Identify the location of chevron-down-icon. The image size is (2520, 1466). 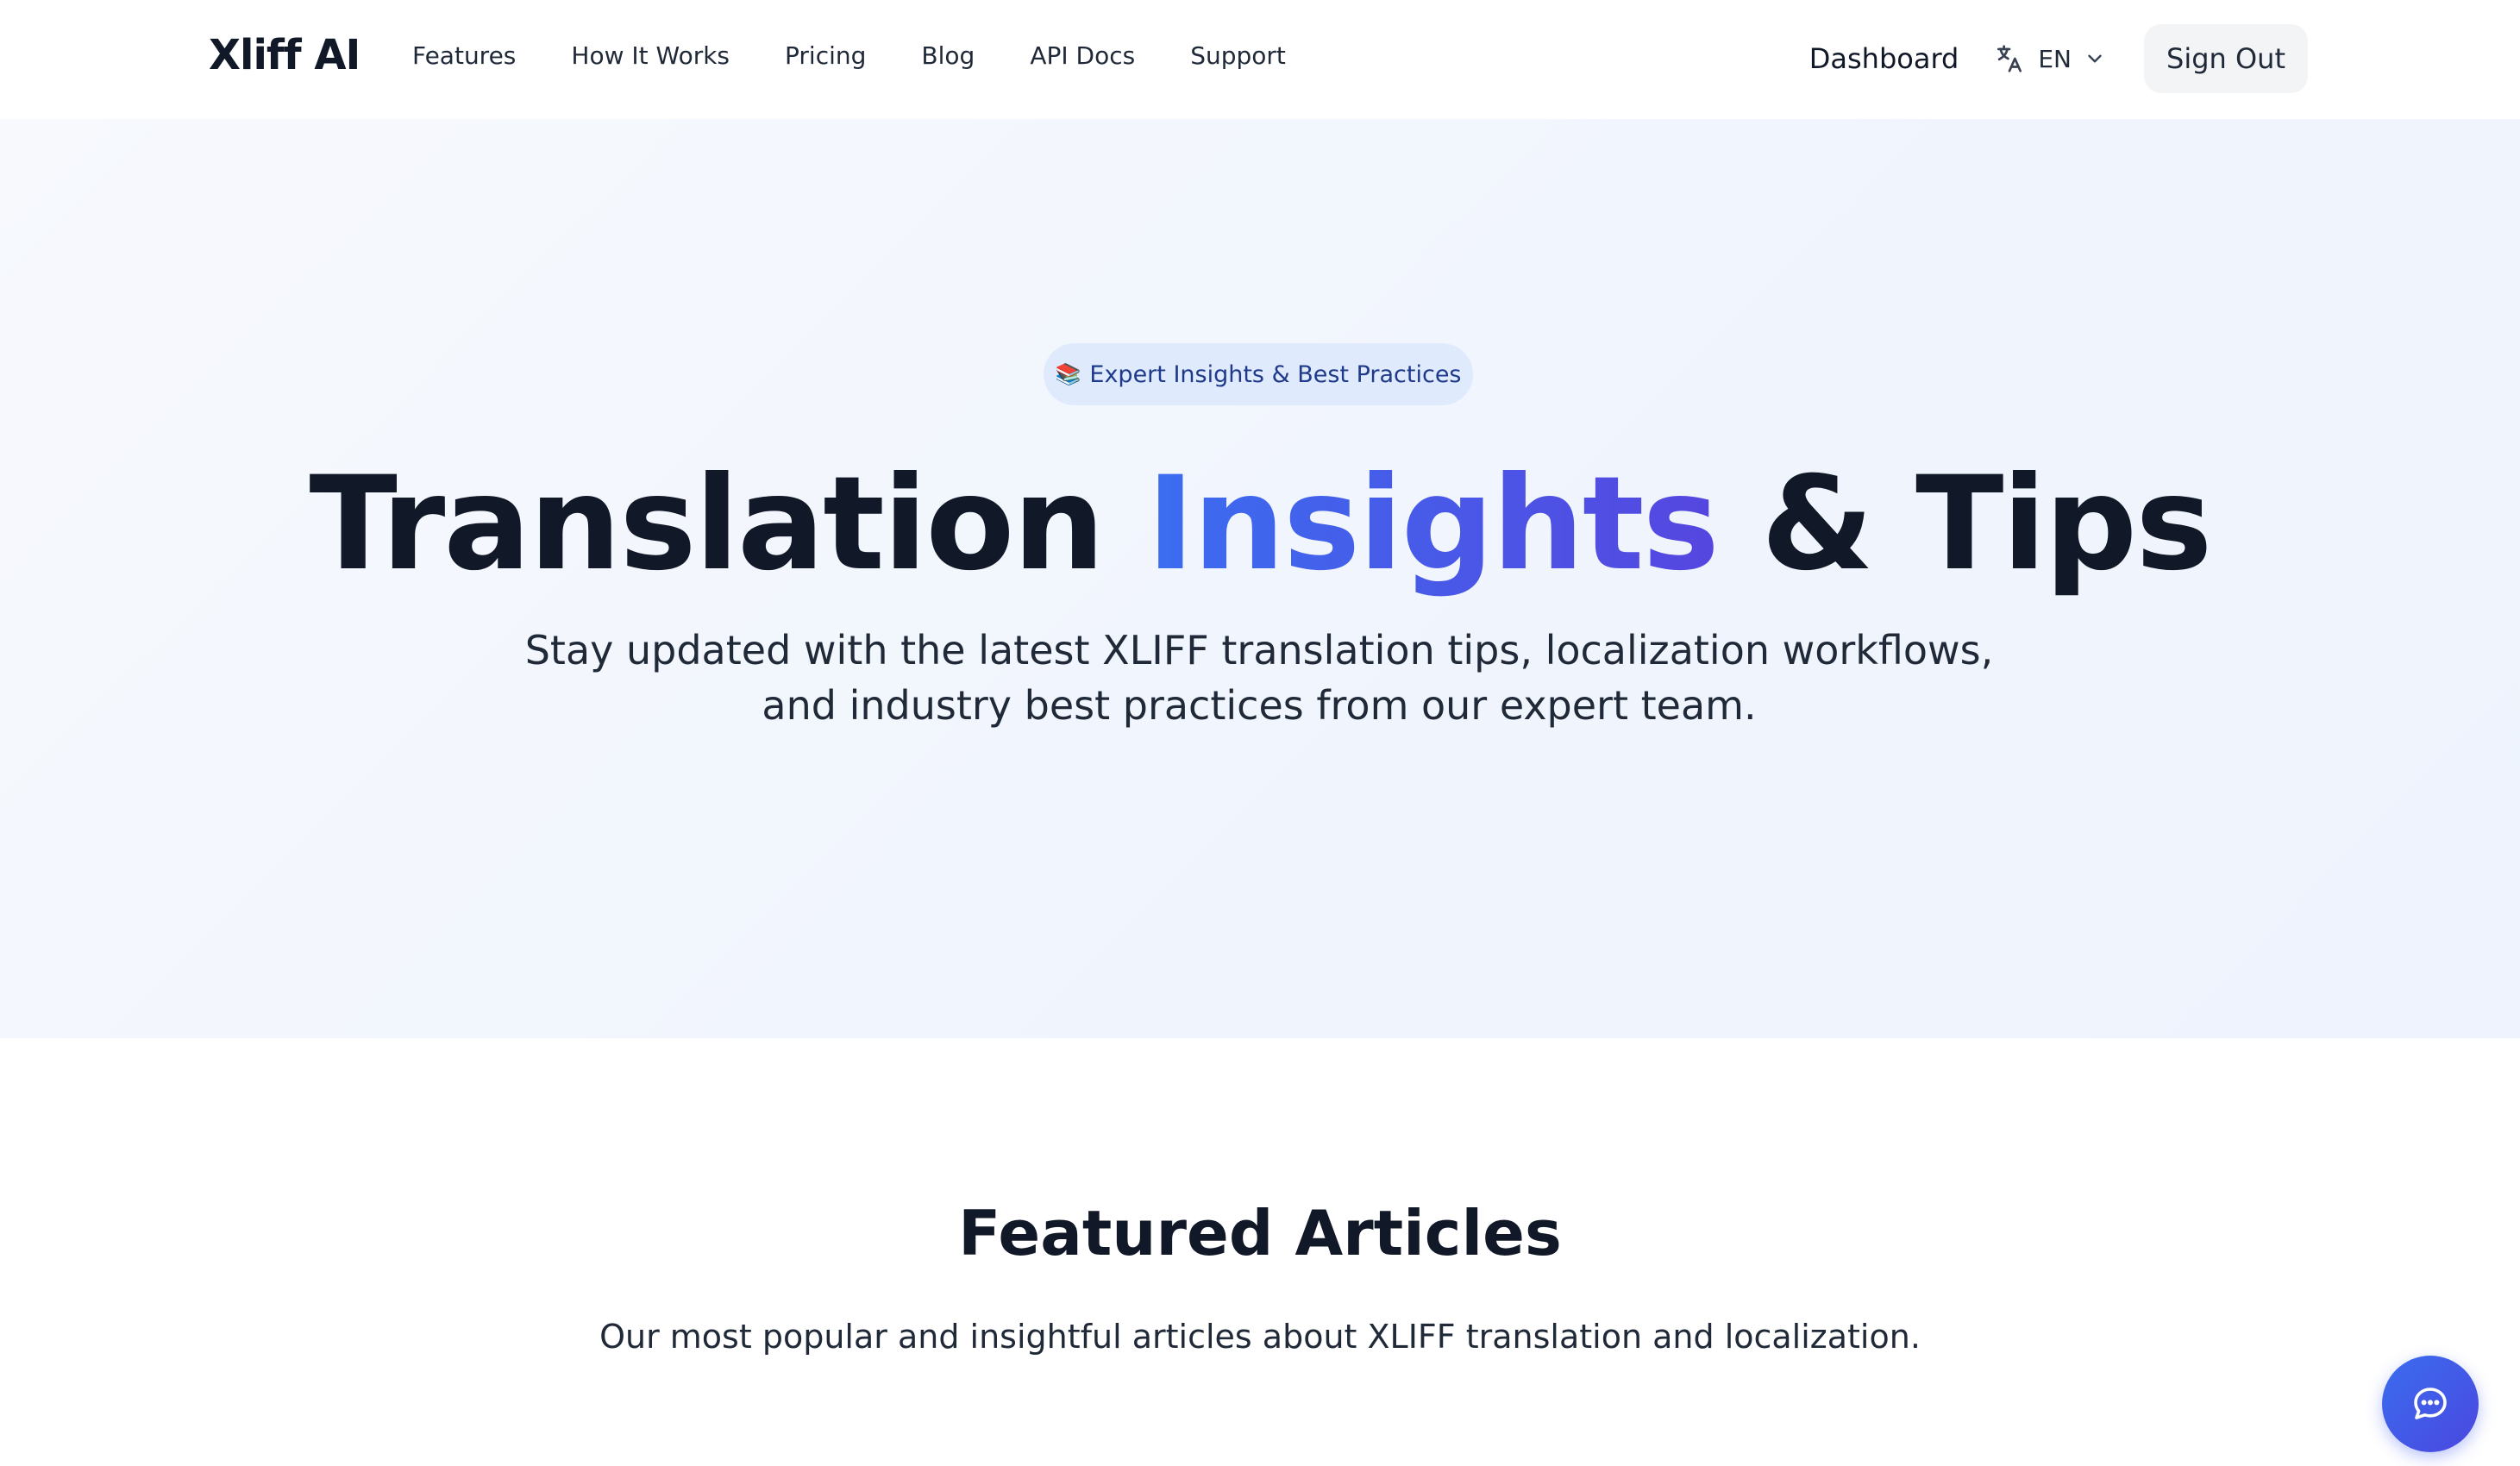
(2095, 58).